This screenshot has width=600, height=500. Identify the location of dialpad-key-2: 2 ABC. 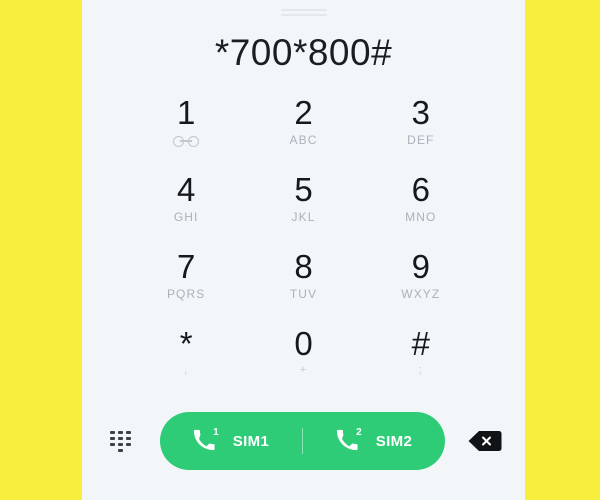
(303, 133).